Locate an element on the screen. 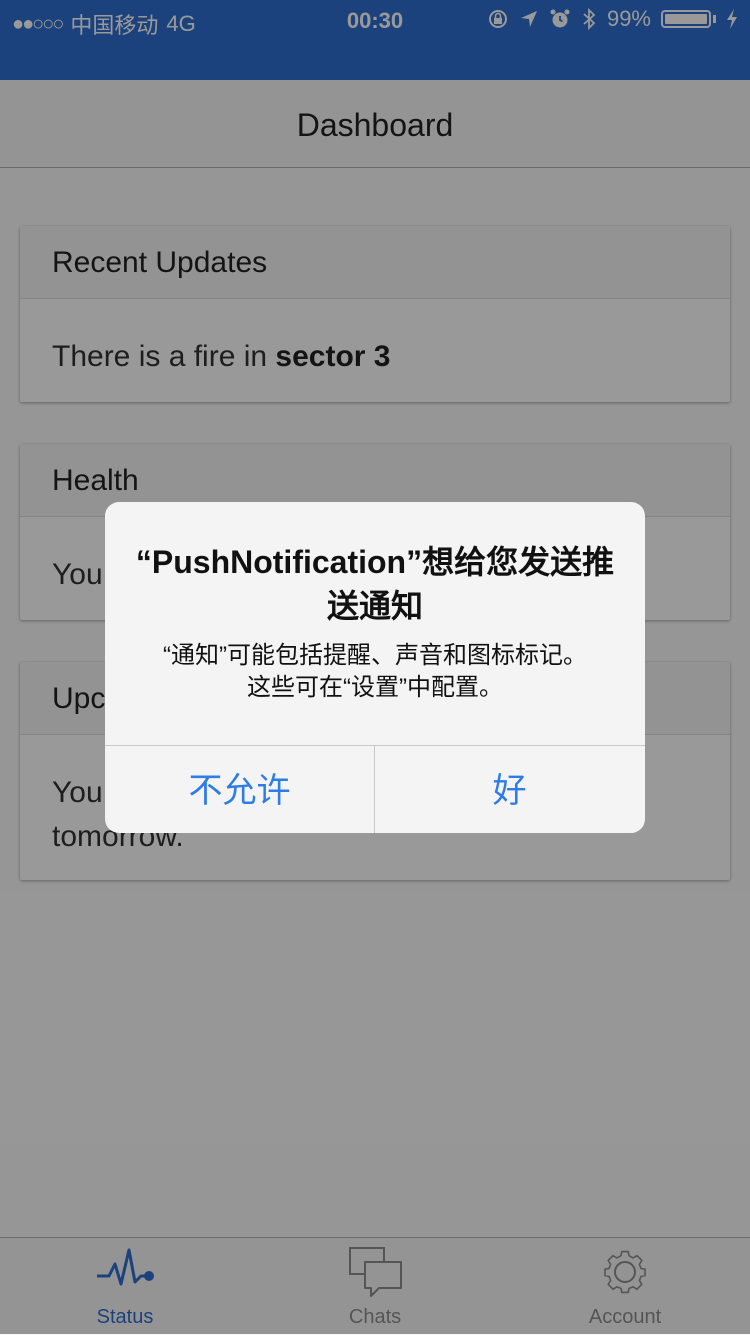  allow-button: 好 is located at coordinates (509, 789).